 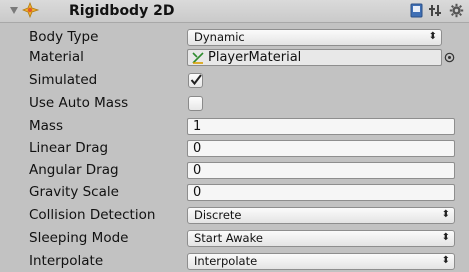 I want to click on sleeping-mode-row: Sleeping Mode Start Awake ⬍, so click(x=234, y=239).